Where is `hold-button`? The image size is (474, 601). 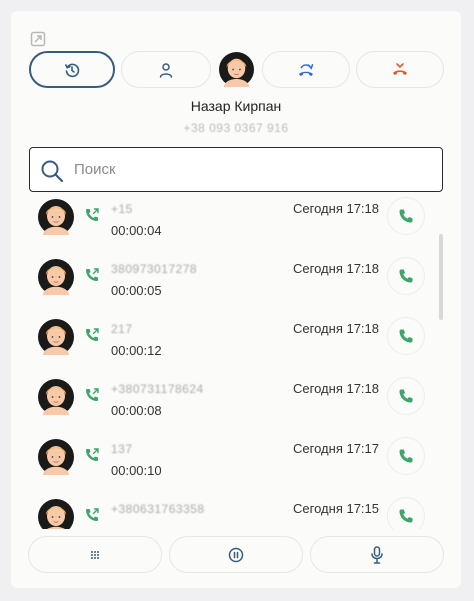 hold-button is located at coordinates (236, 554).